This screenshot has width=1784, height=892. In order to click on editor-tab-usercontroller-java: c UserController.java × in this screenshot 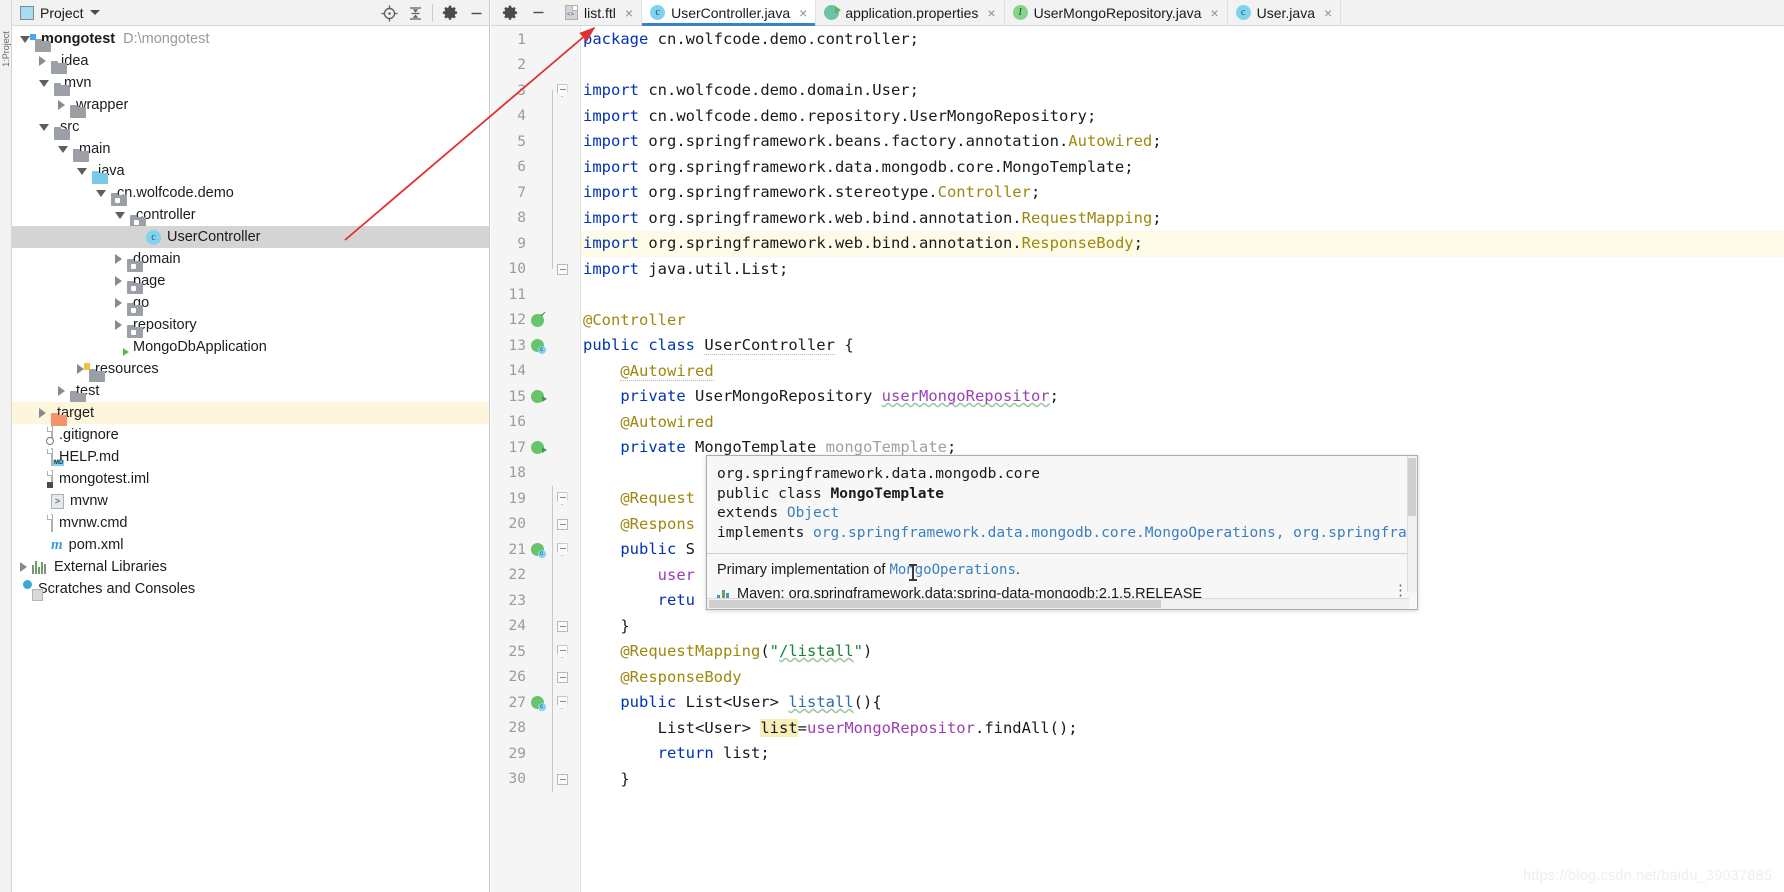, I will do `click(729, 13)`.